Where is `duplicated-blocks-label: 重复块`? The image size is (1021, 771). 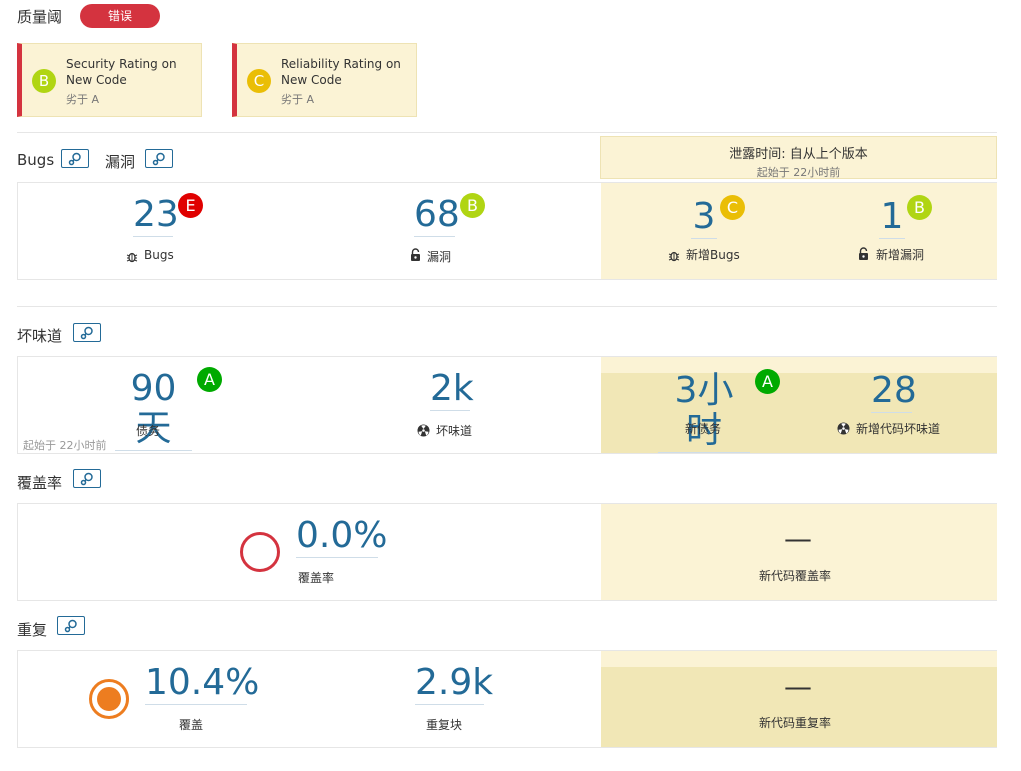 duplicated-blocks-label: 重复块 is located at coordinates (444, 725).